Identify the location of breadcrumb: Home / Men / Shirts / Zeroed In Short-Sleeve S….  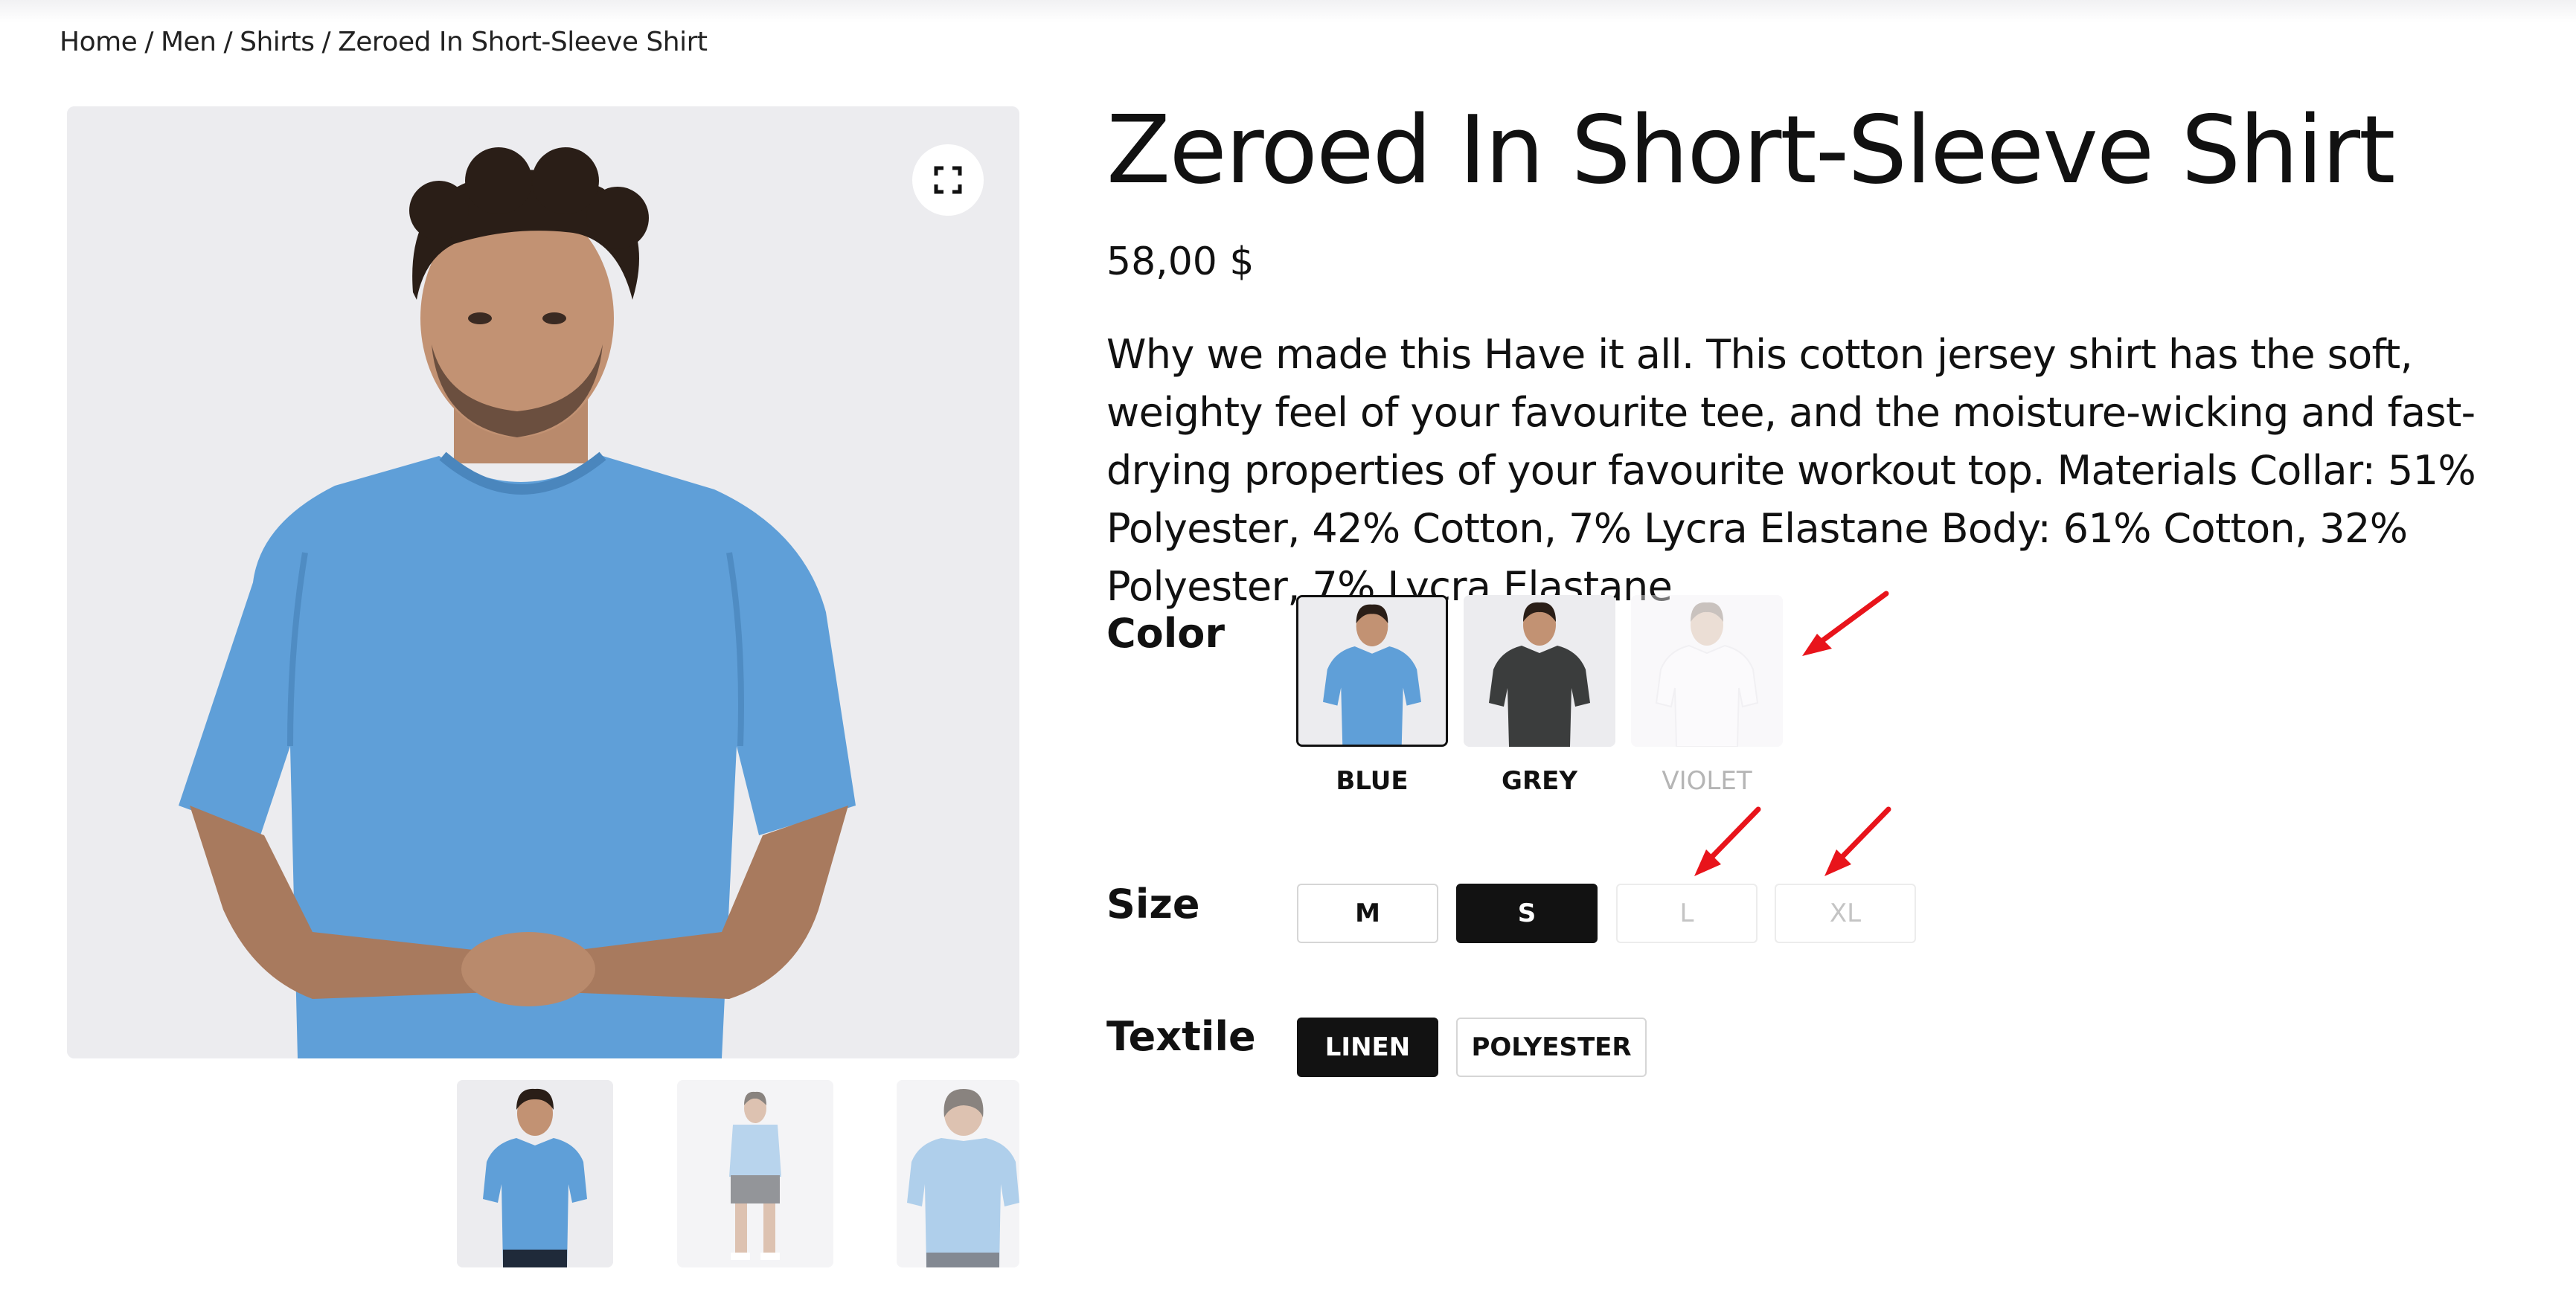
(384, 42).